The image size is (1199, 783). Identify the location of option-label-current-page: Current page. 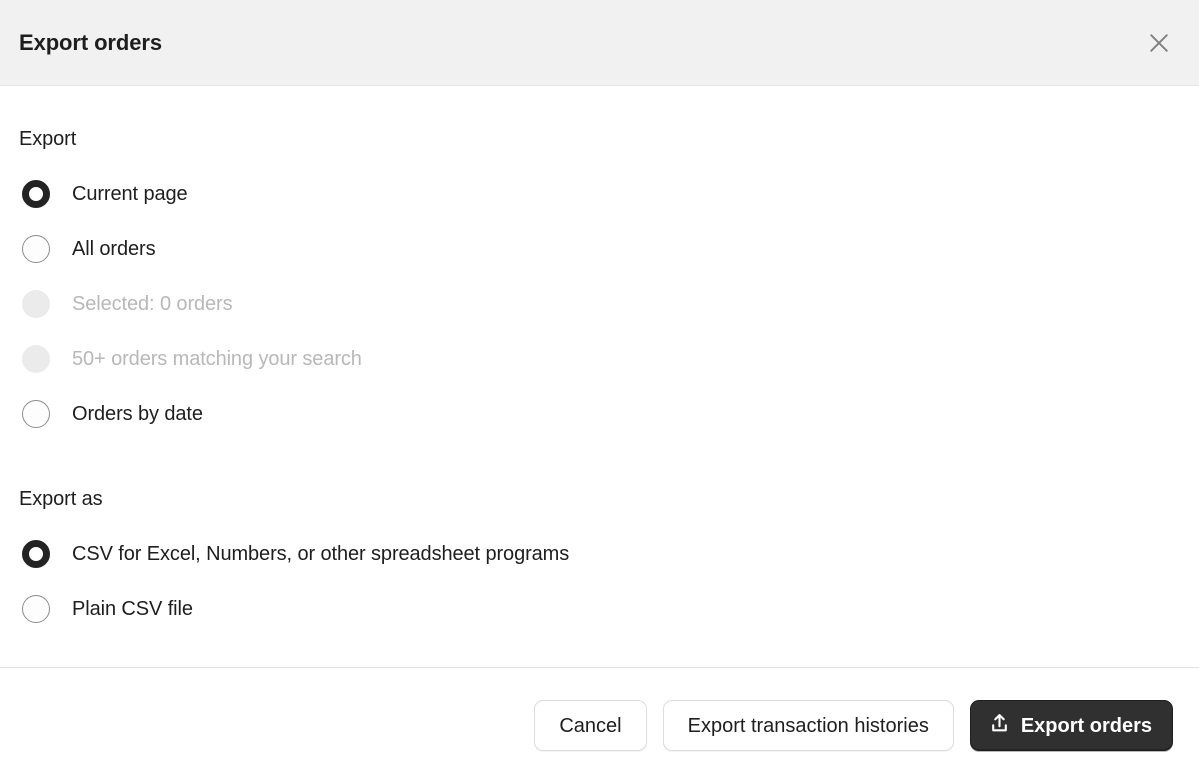
(130, 193).